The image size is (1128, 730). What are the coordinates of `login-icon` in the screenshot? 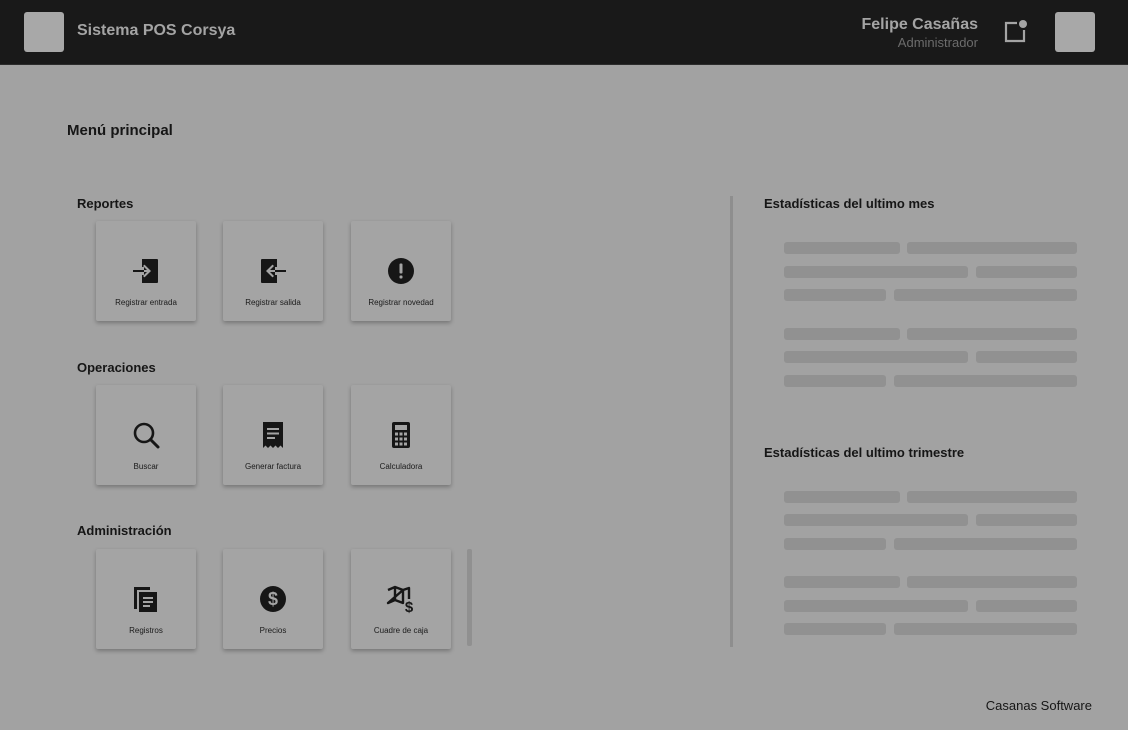 It's located at (146, 271).